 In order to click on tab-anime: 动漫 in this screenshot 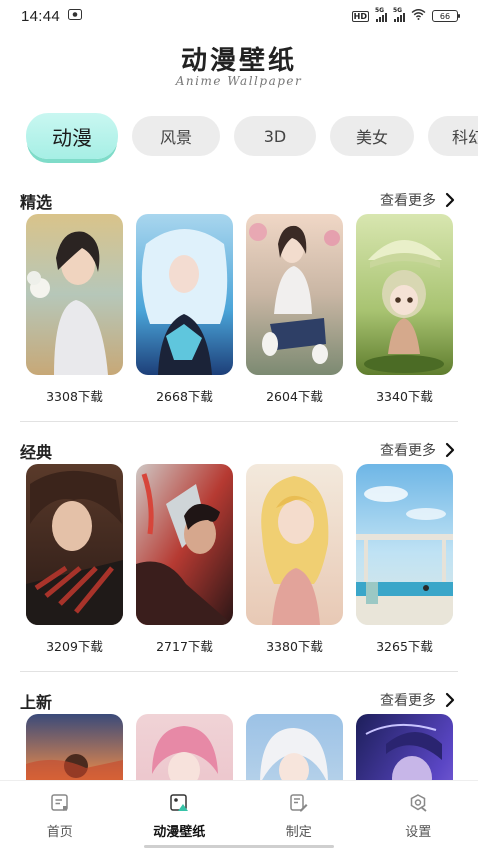, I will do `click(72, 136)`.